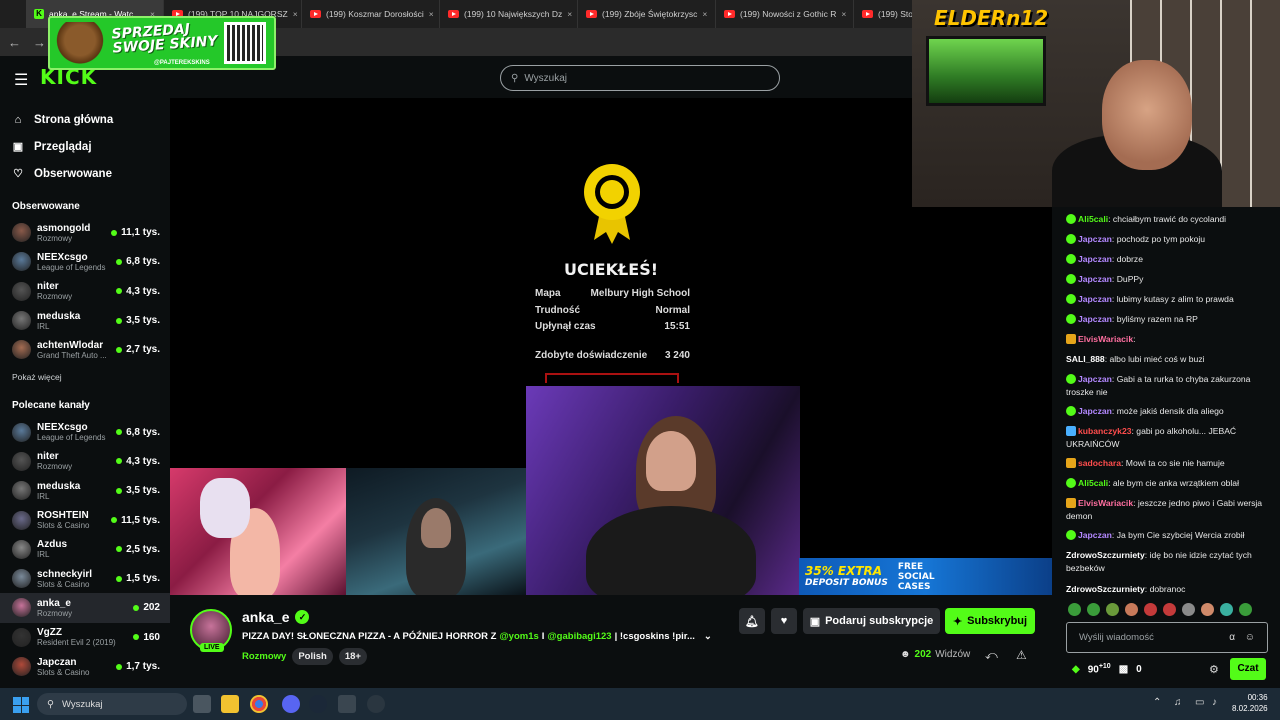  I want to click on channel-item: Japczan Slots & Casino 1,7 tys., so click(85, 666).